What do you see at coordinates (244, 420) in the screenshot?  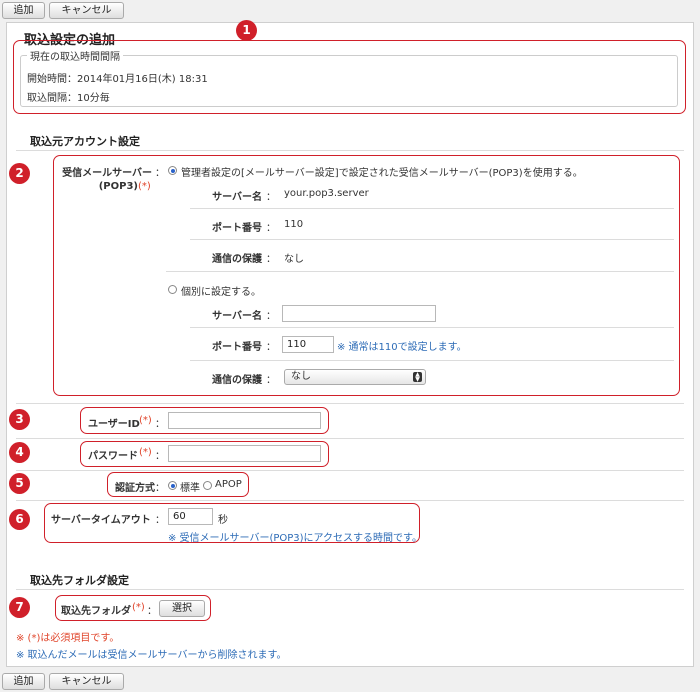 I see `userid-input` at bounding box center [244, 420].